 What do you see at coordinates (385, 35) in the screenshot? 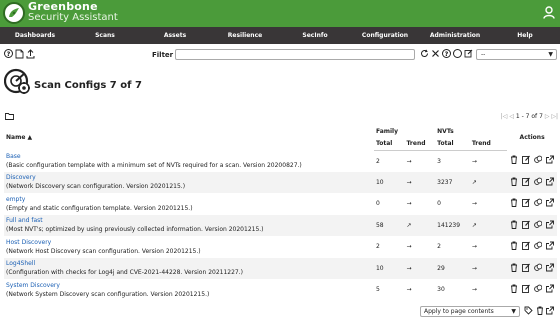
I see `nav-configuration: Configuration` at bounding box center [385, 35].